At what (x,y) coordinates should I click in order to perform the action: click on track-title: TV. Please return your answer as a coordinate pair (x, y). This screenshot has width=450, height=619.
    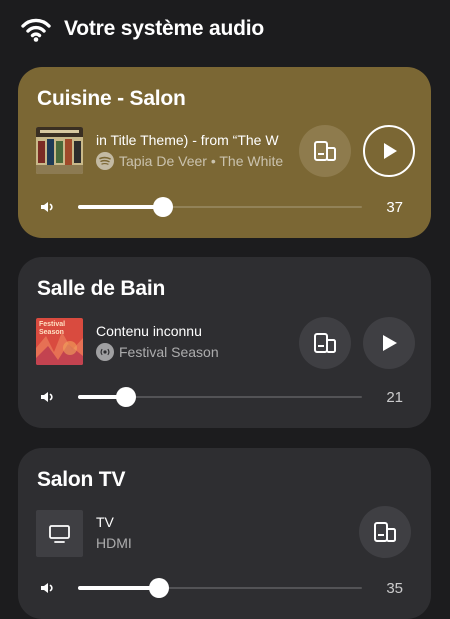
    Looking at the image, I should click on (105, 522).